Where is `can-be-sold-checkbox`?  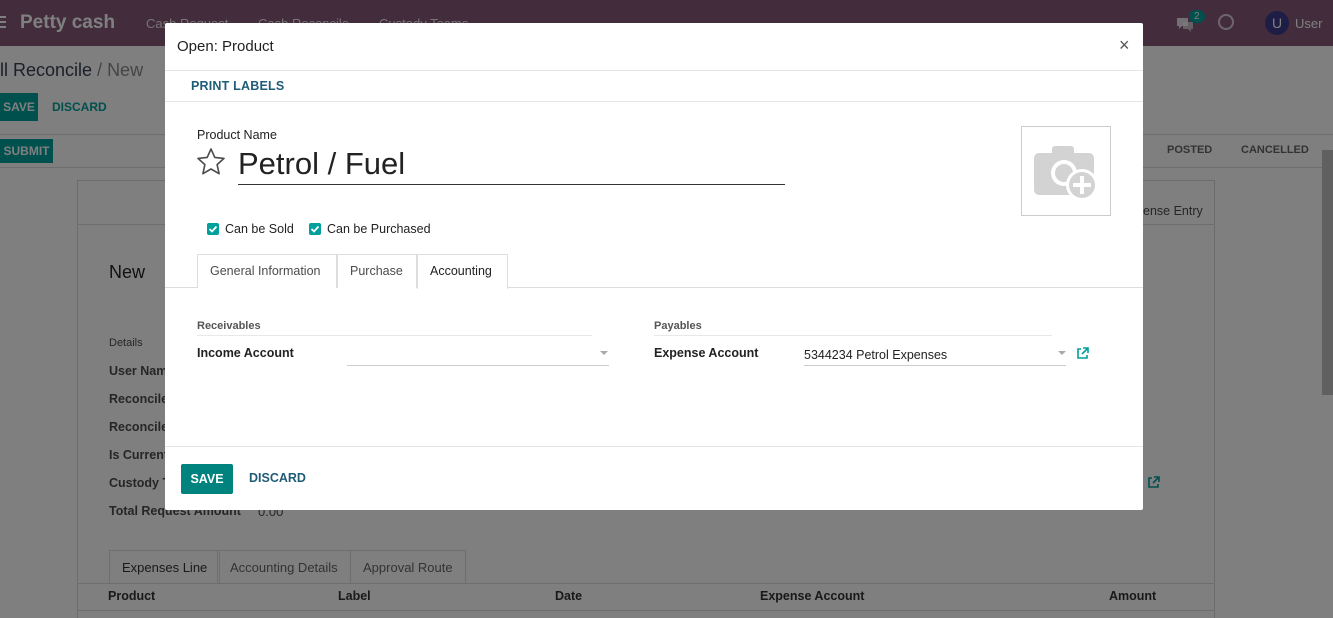
can-be-sold-checkbox is located at coordinates (213, 229).